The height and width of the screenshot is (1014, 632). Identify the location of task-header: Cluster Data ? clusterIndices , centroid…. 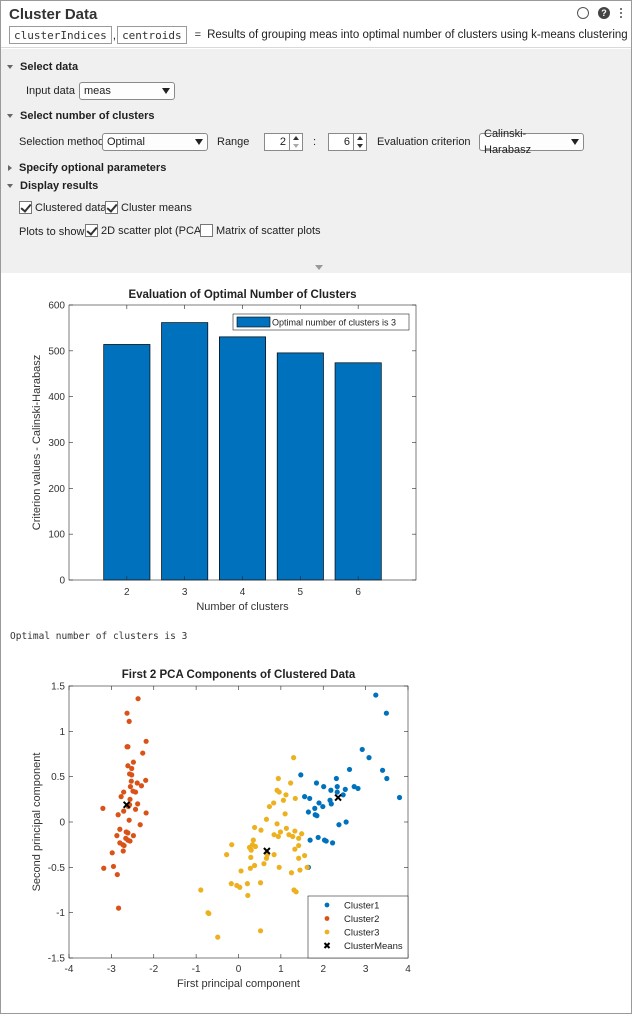
(316, 24).